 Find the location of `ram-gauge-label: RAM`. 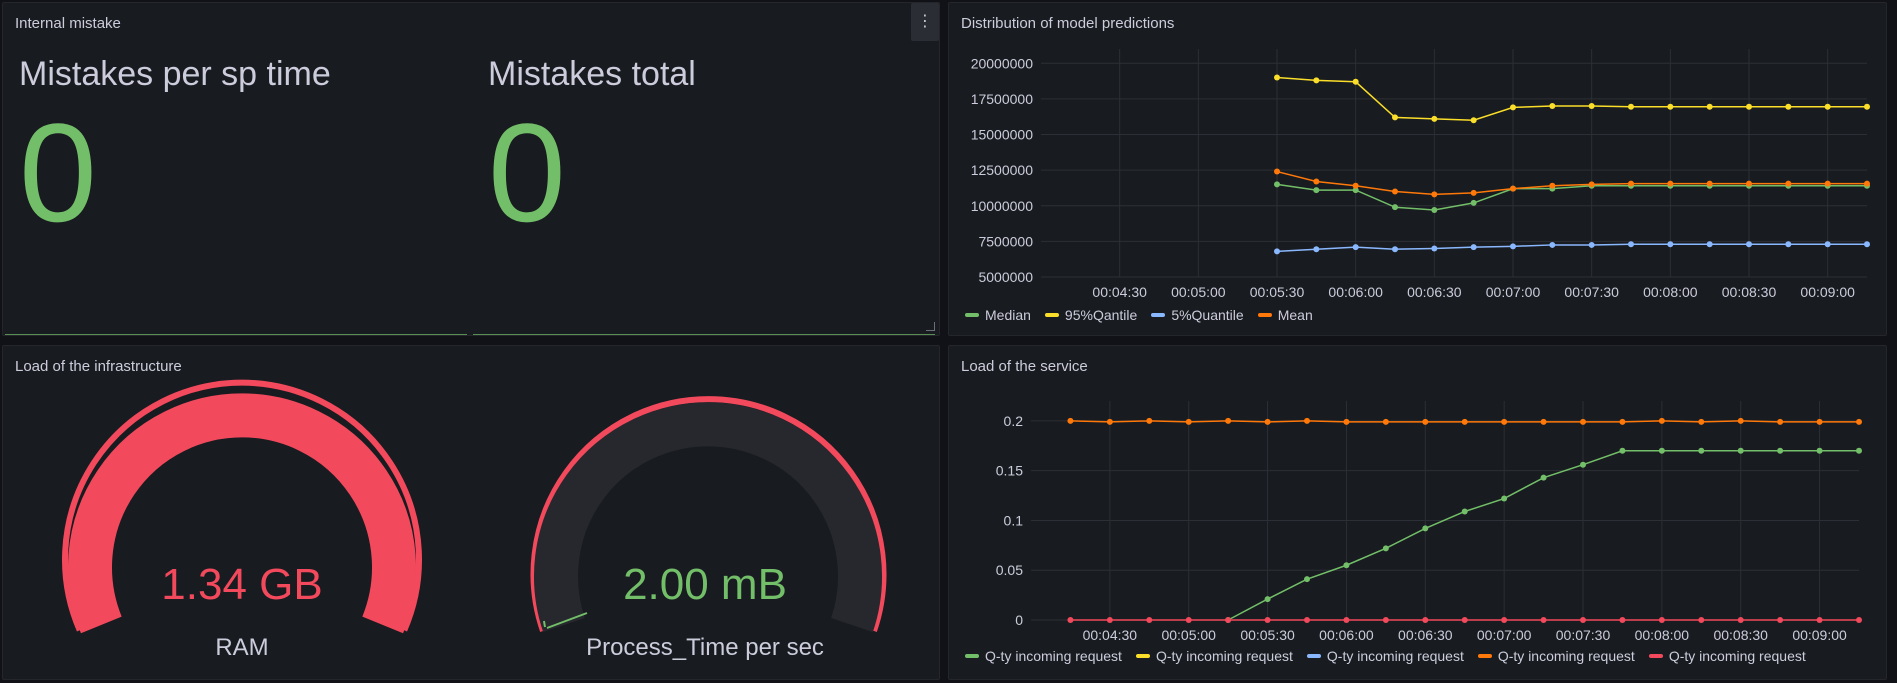

ram-gauge-label: RAM is located at coordinates (241, 647).